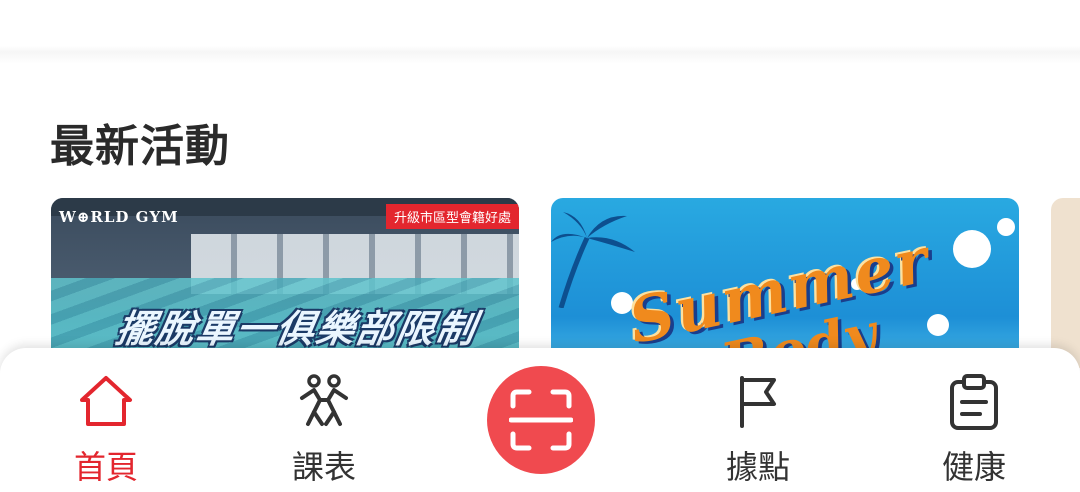 This screenshot has width=1080, height=492. Describe the element at coordinates (758, 402) in the screenshot. I see `flag-icon` at that location.